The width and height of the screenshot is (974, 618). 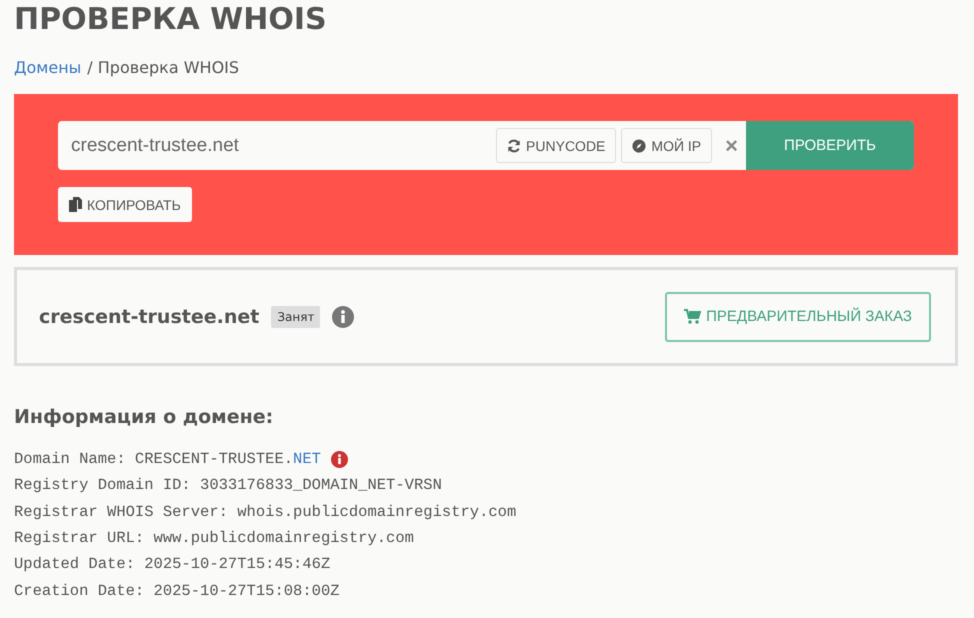 I want to click on whois-line: Creation Date: 2025-10-27T15:08:00Z, so click(x=177, y=591).